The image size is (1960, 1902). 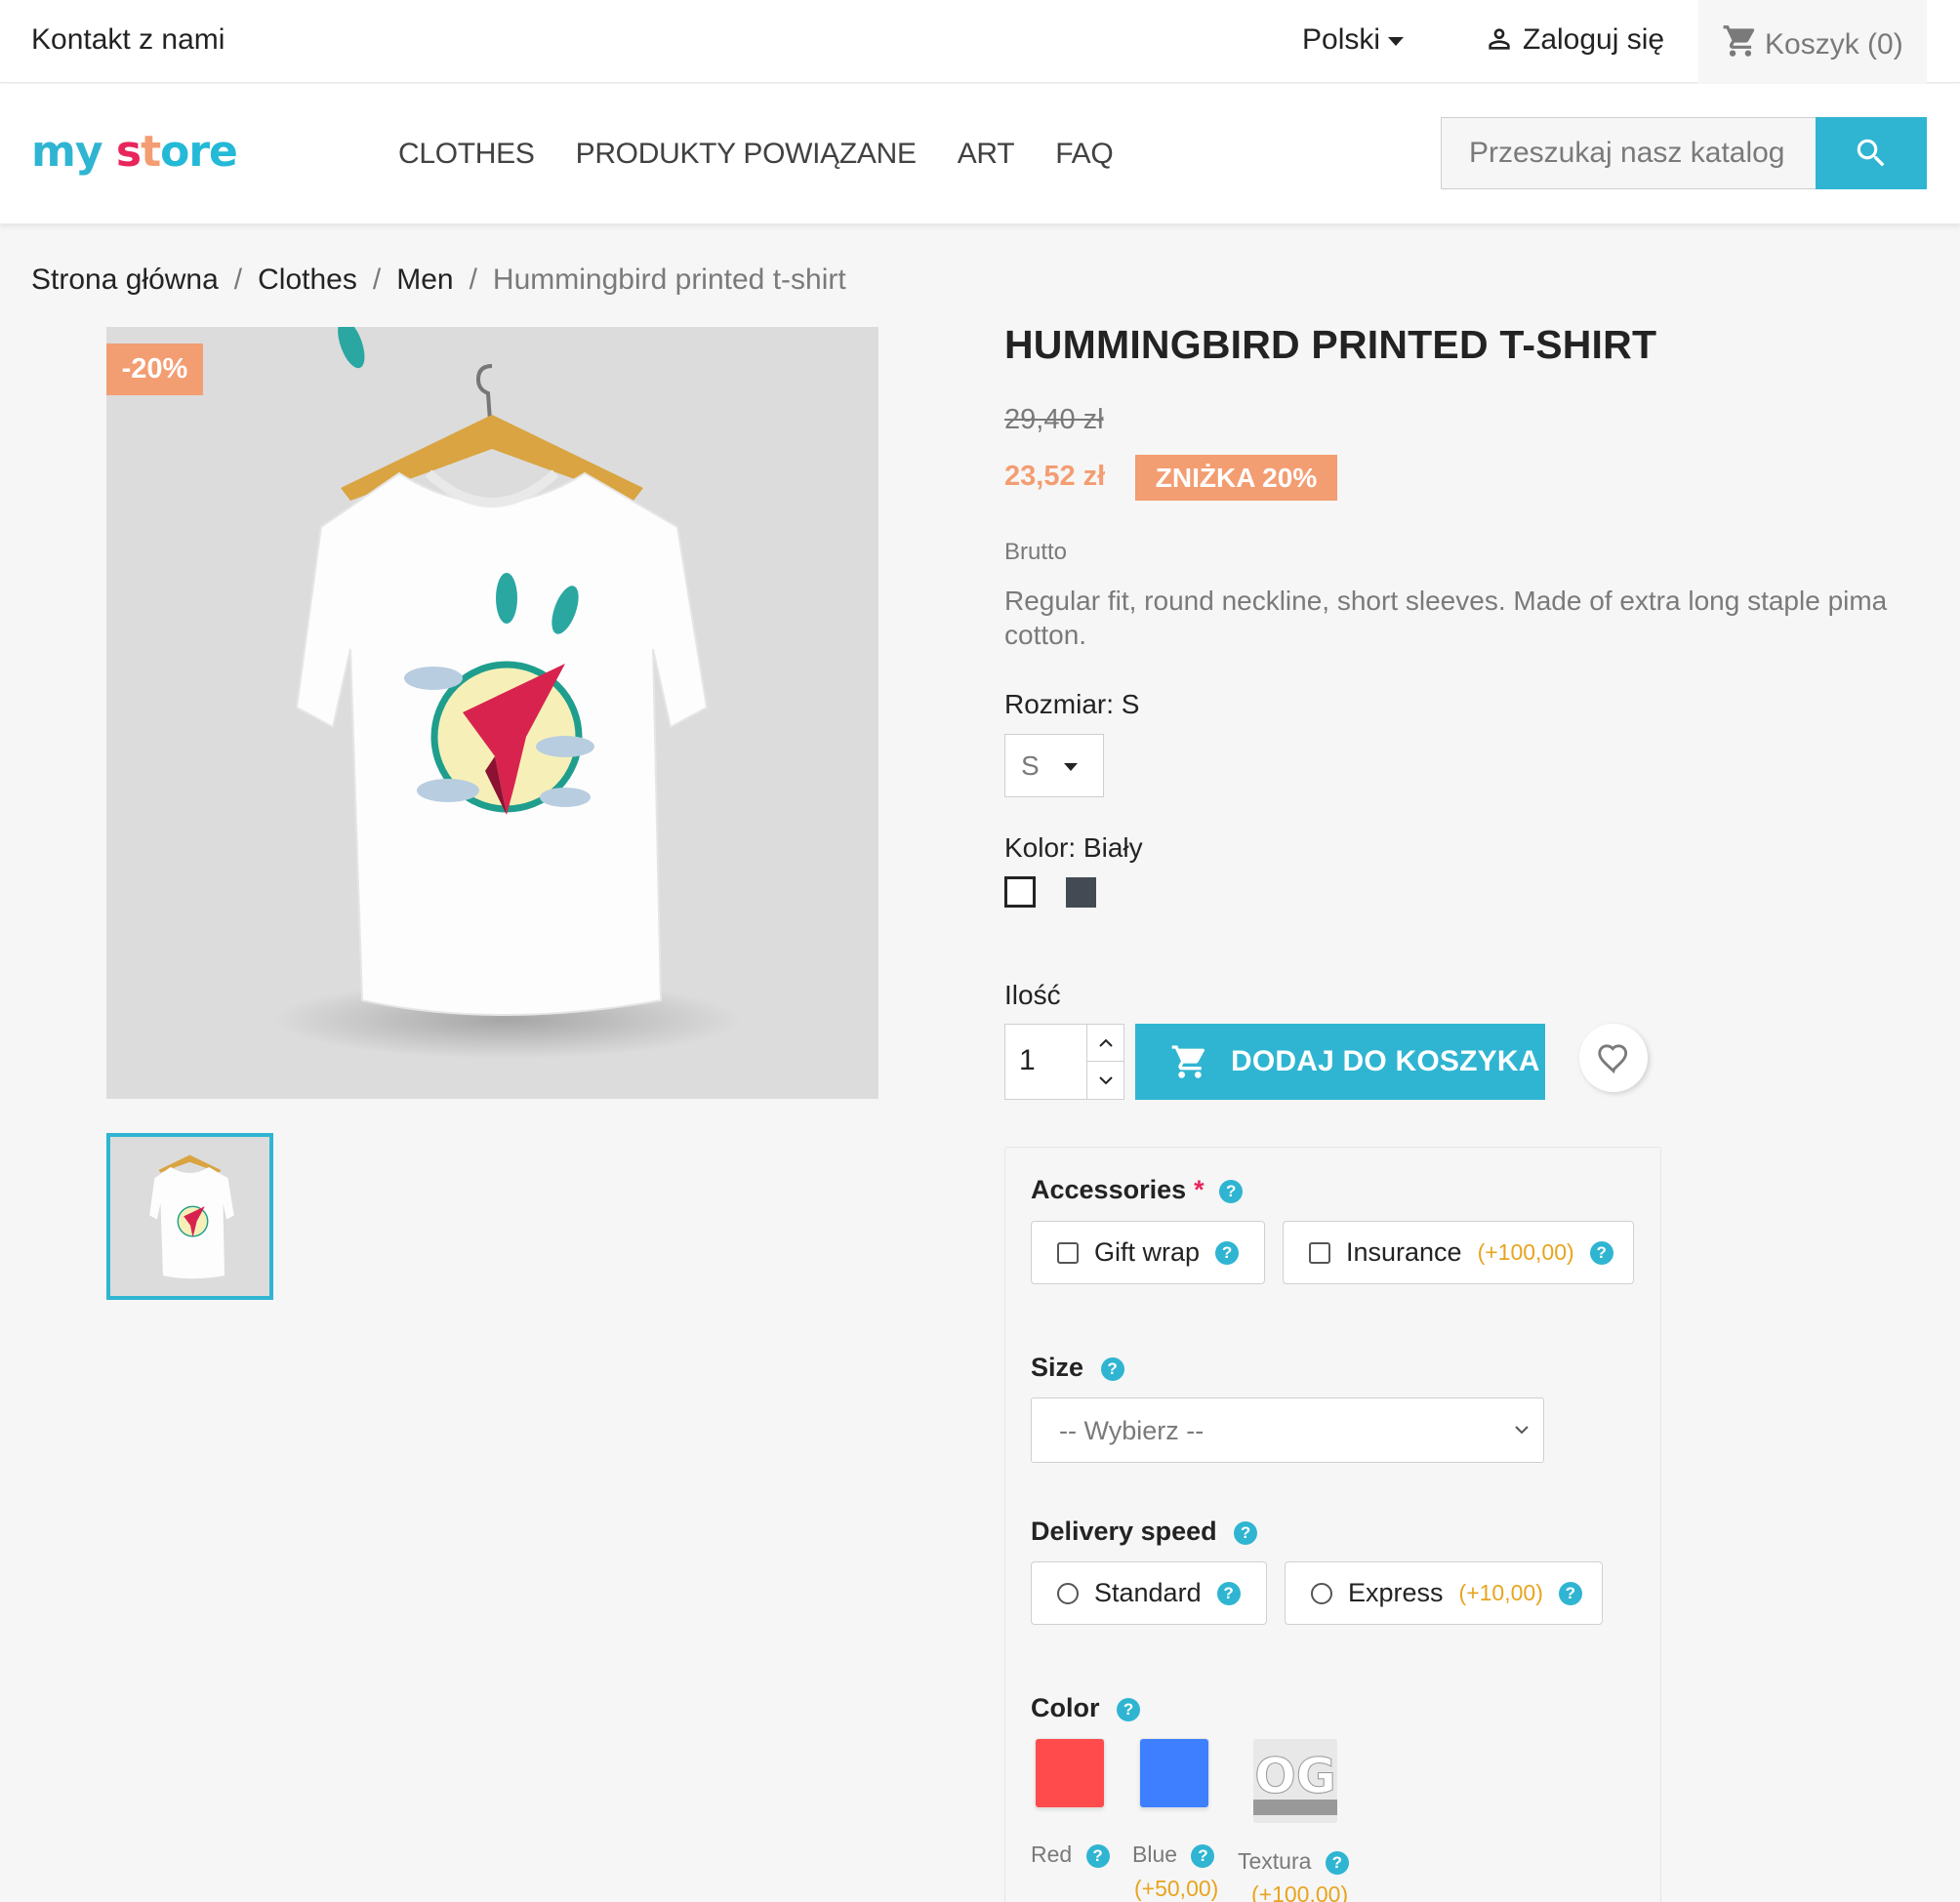 I want to click on color-swatch-white, so click(x=1020, y=892).